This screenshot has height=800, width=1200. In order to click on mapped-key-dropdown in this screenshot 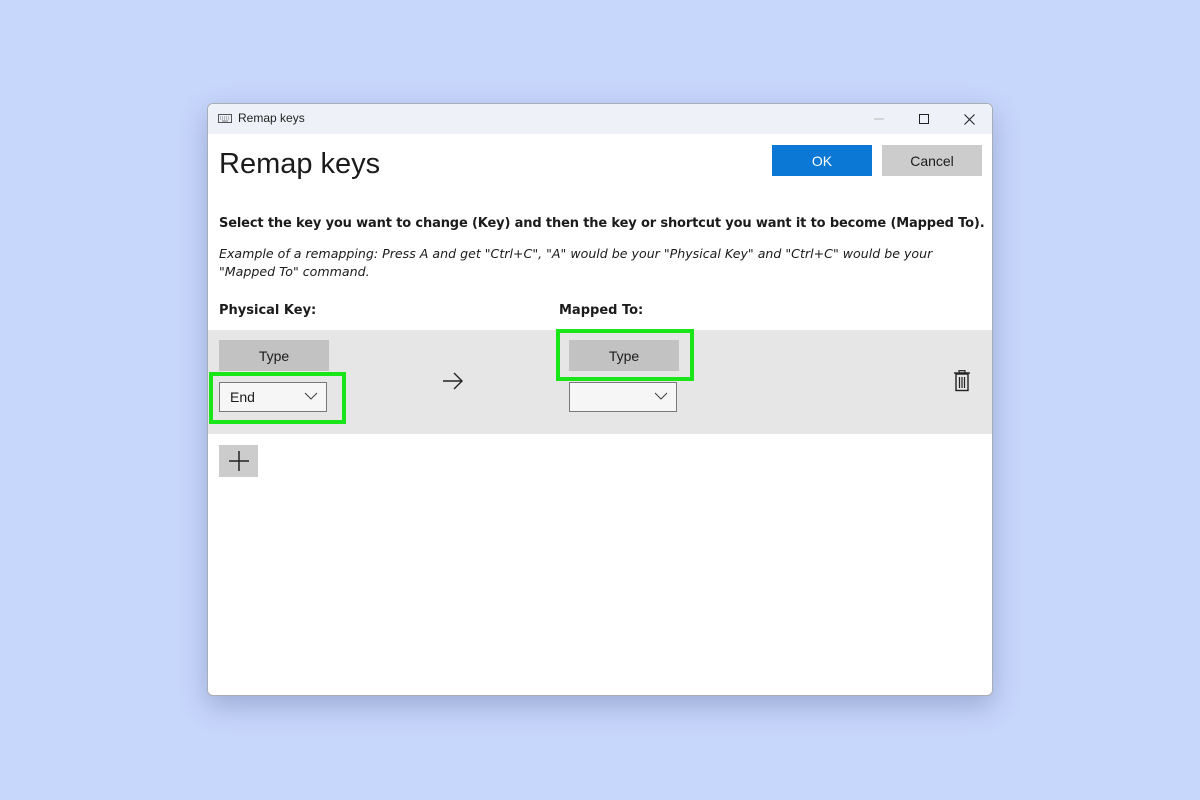, I will do `click(623, 397)`.